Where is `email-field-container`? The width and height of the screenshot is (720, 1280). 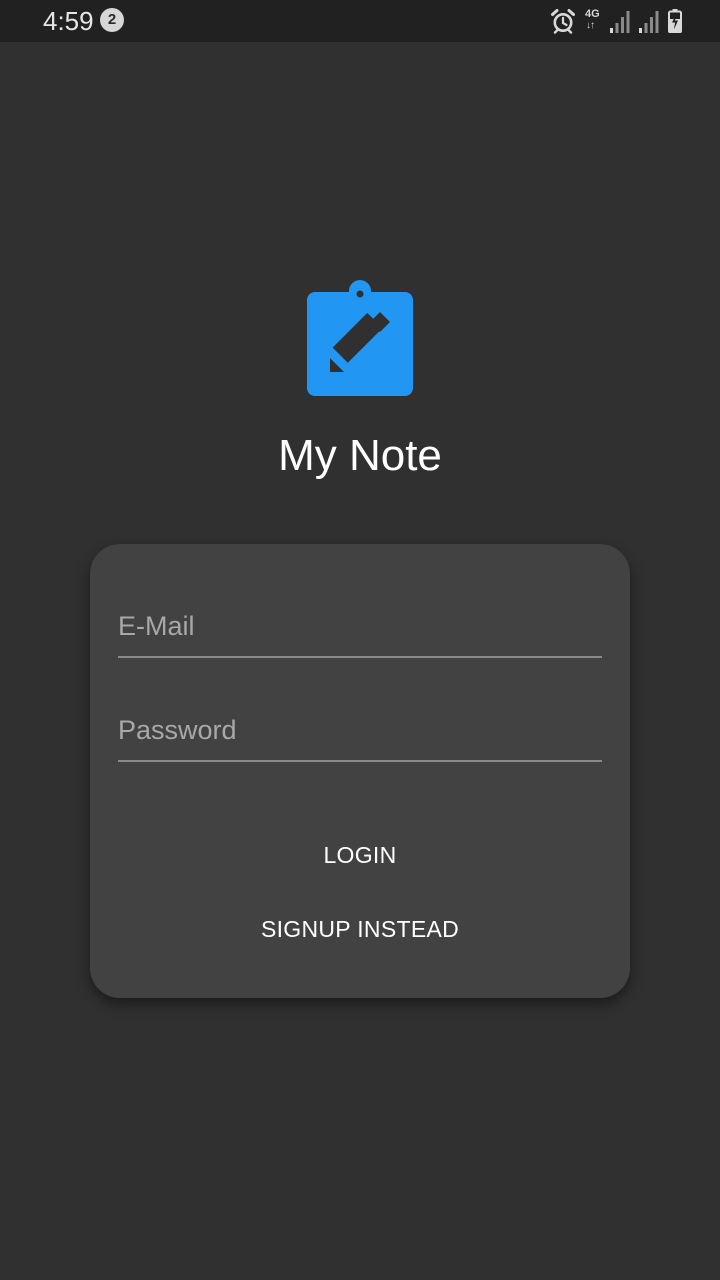 email-field-container is located at coordinates (360, 627).